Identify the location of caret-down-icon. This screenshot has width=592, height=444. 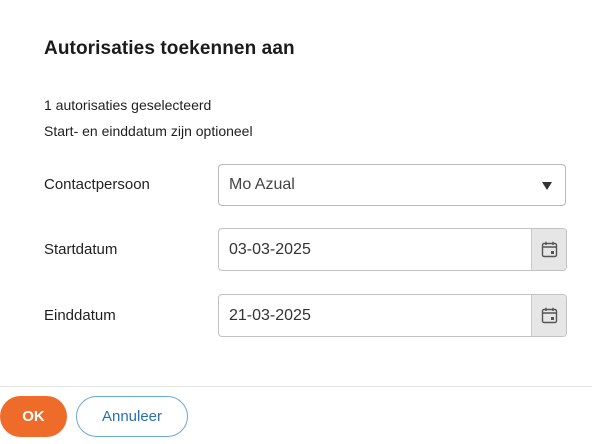
(547, 186).